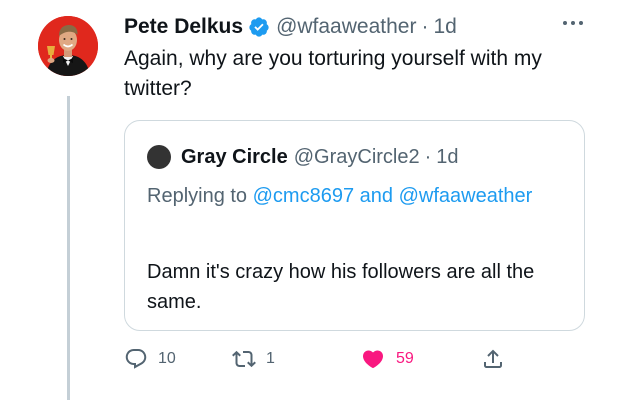 The width and height of the screenshot is (617, 400). I want to click on share-arrow-icon, so click(493, 359).